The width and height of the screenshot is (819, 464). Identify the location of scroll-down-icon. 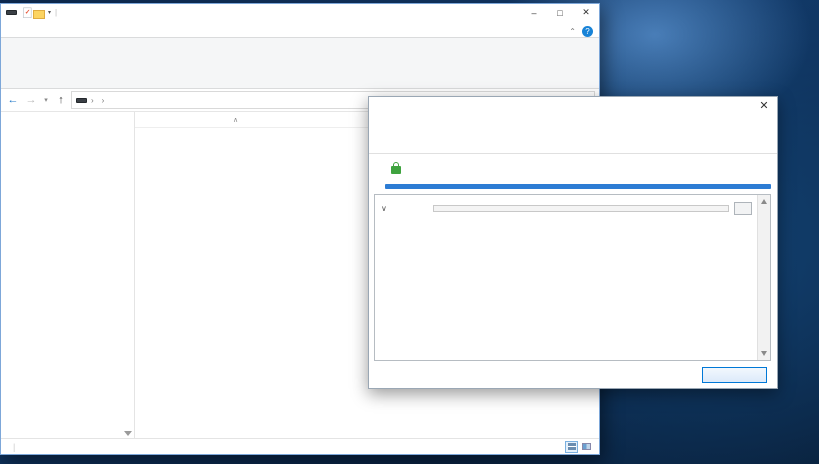
(764, 353).